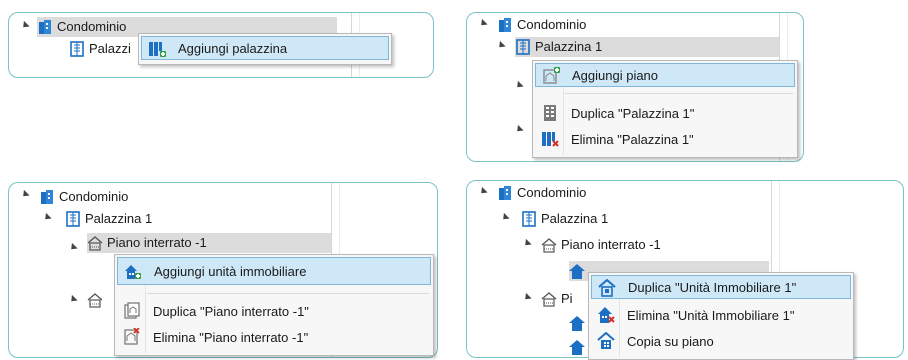 This screenshot has height=360, width=908. Describe the element at coordinates (632, 139) in the screenshot. I see `menu-item-label: Elimina "Palazzina 1"` at that location.